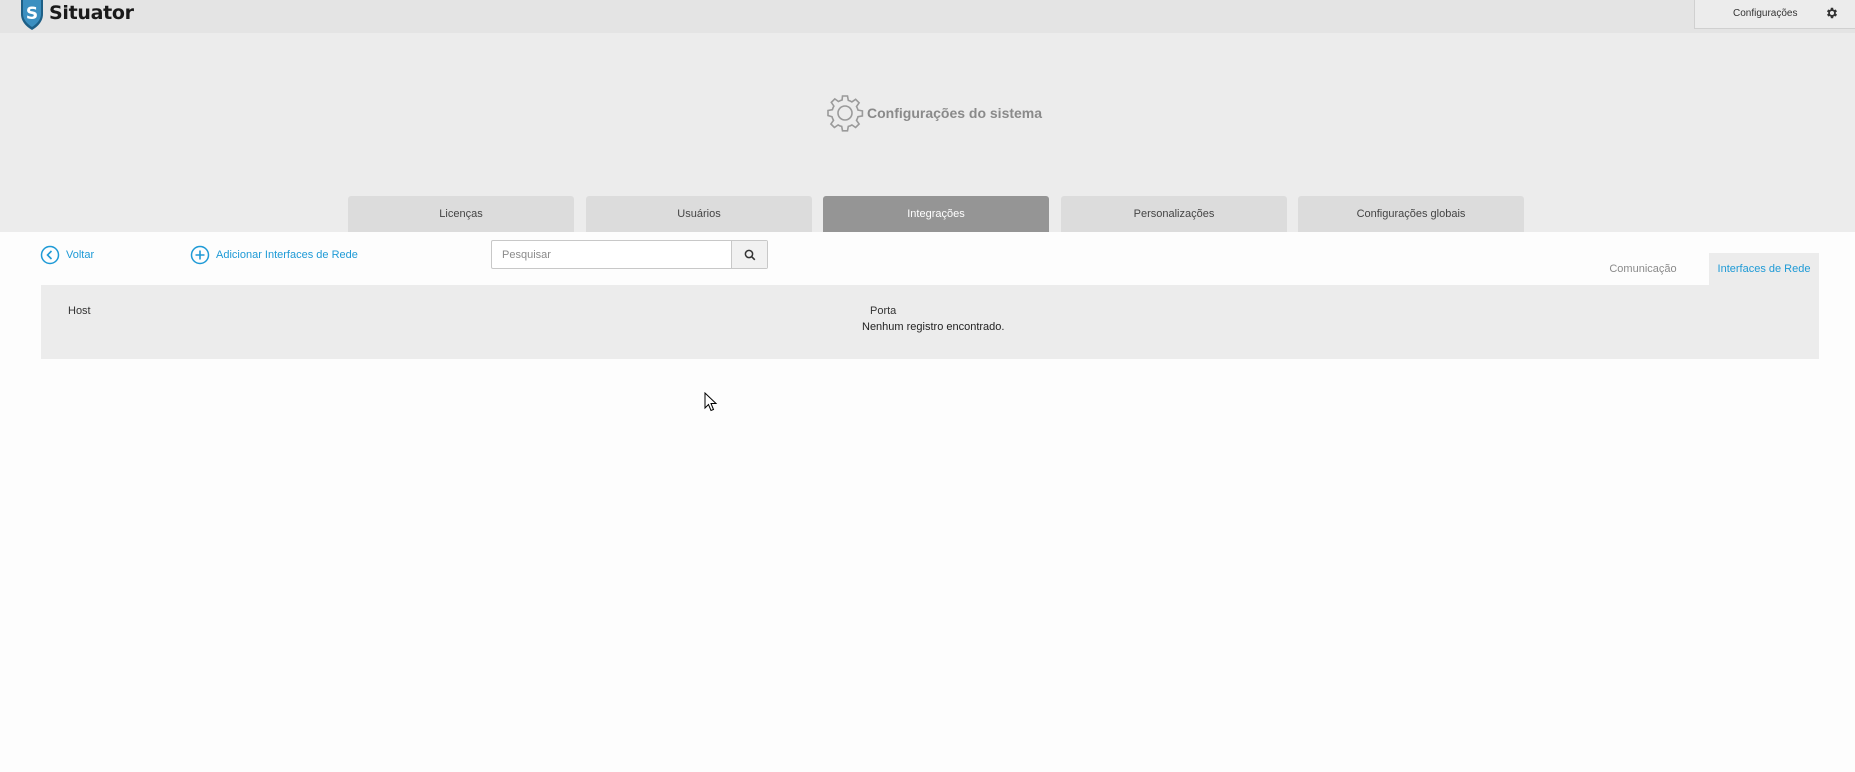 Image resolution: width=1855 pixels, height=772 pixels. What do you see at coordinates (612, 254) in the screenshot?
I see `search-input` at bounding box center [612, 254].